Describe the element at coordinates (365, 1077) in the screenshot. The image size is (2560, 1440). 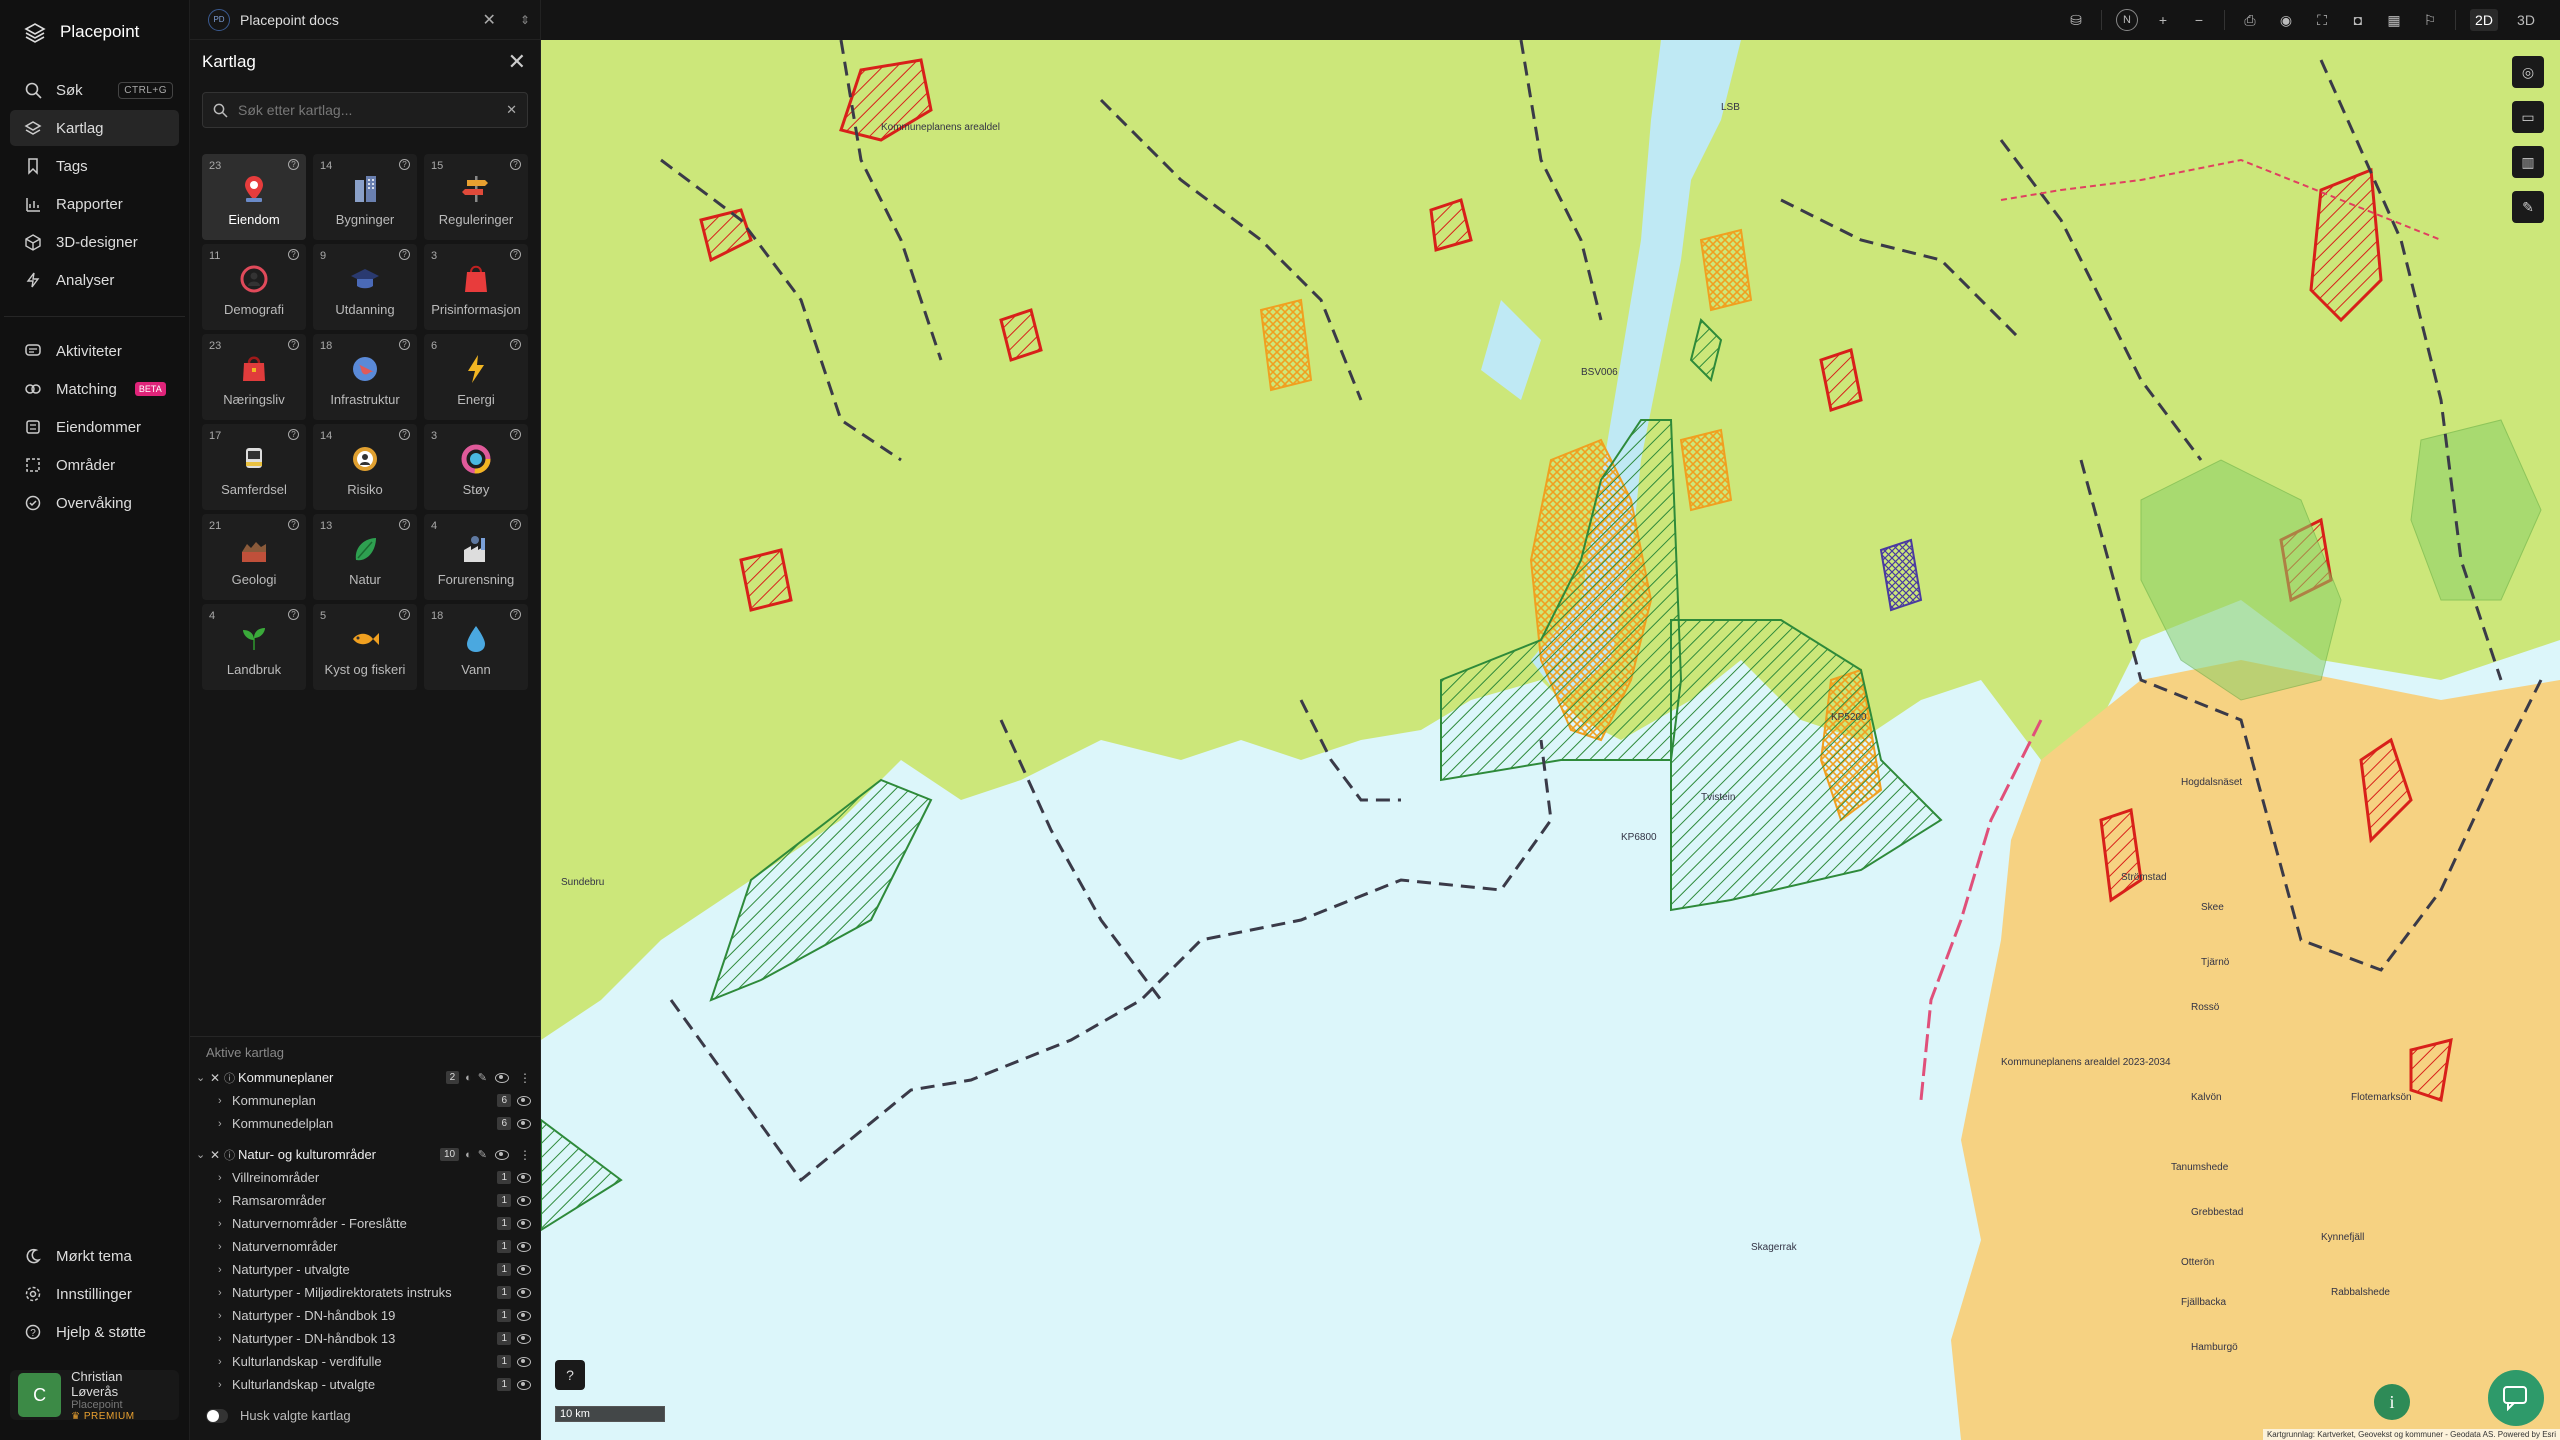
I see `active-layer-group: ⌄ ✕ ⓘ Kommuneplaner 2 ◐ ✎ ⋮` at that location.